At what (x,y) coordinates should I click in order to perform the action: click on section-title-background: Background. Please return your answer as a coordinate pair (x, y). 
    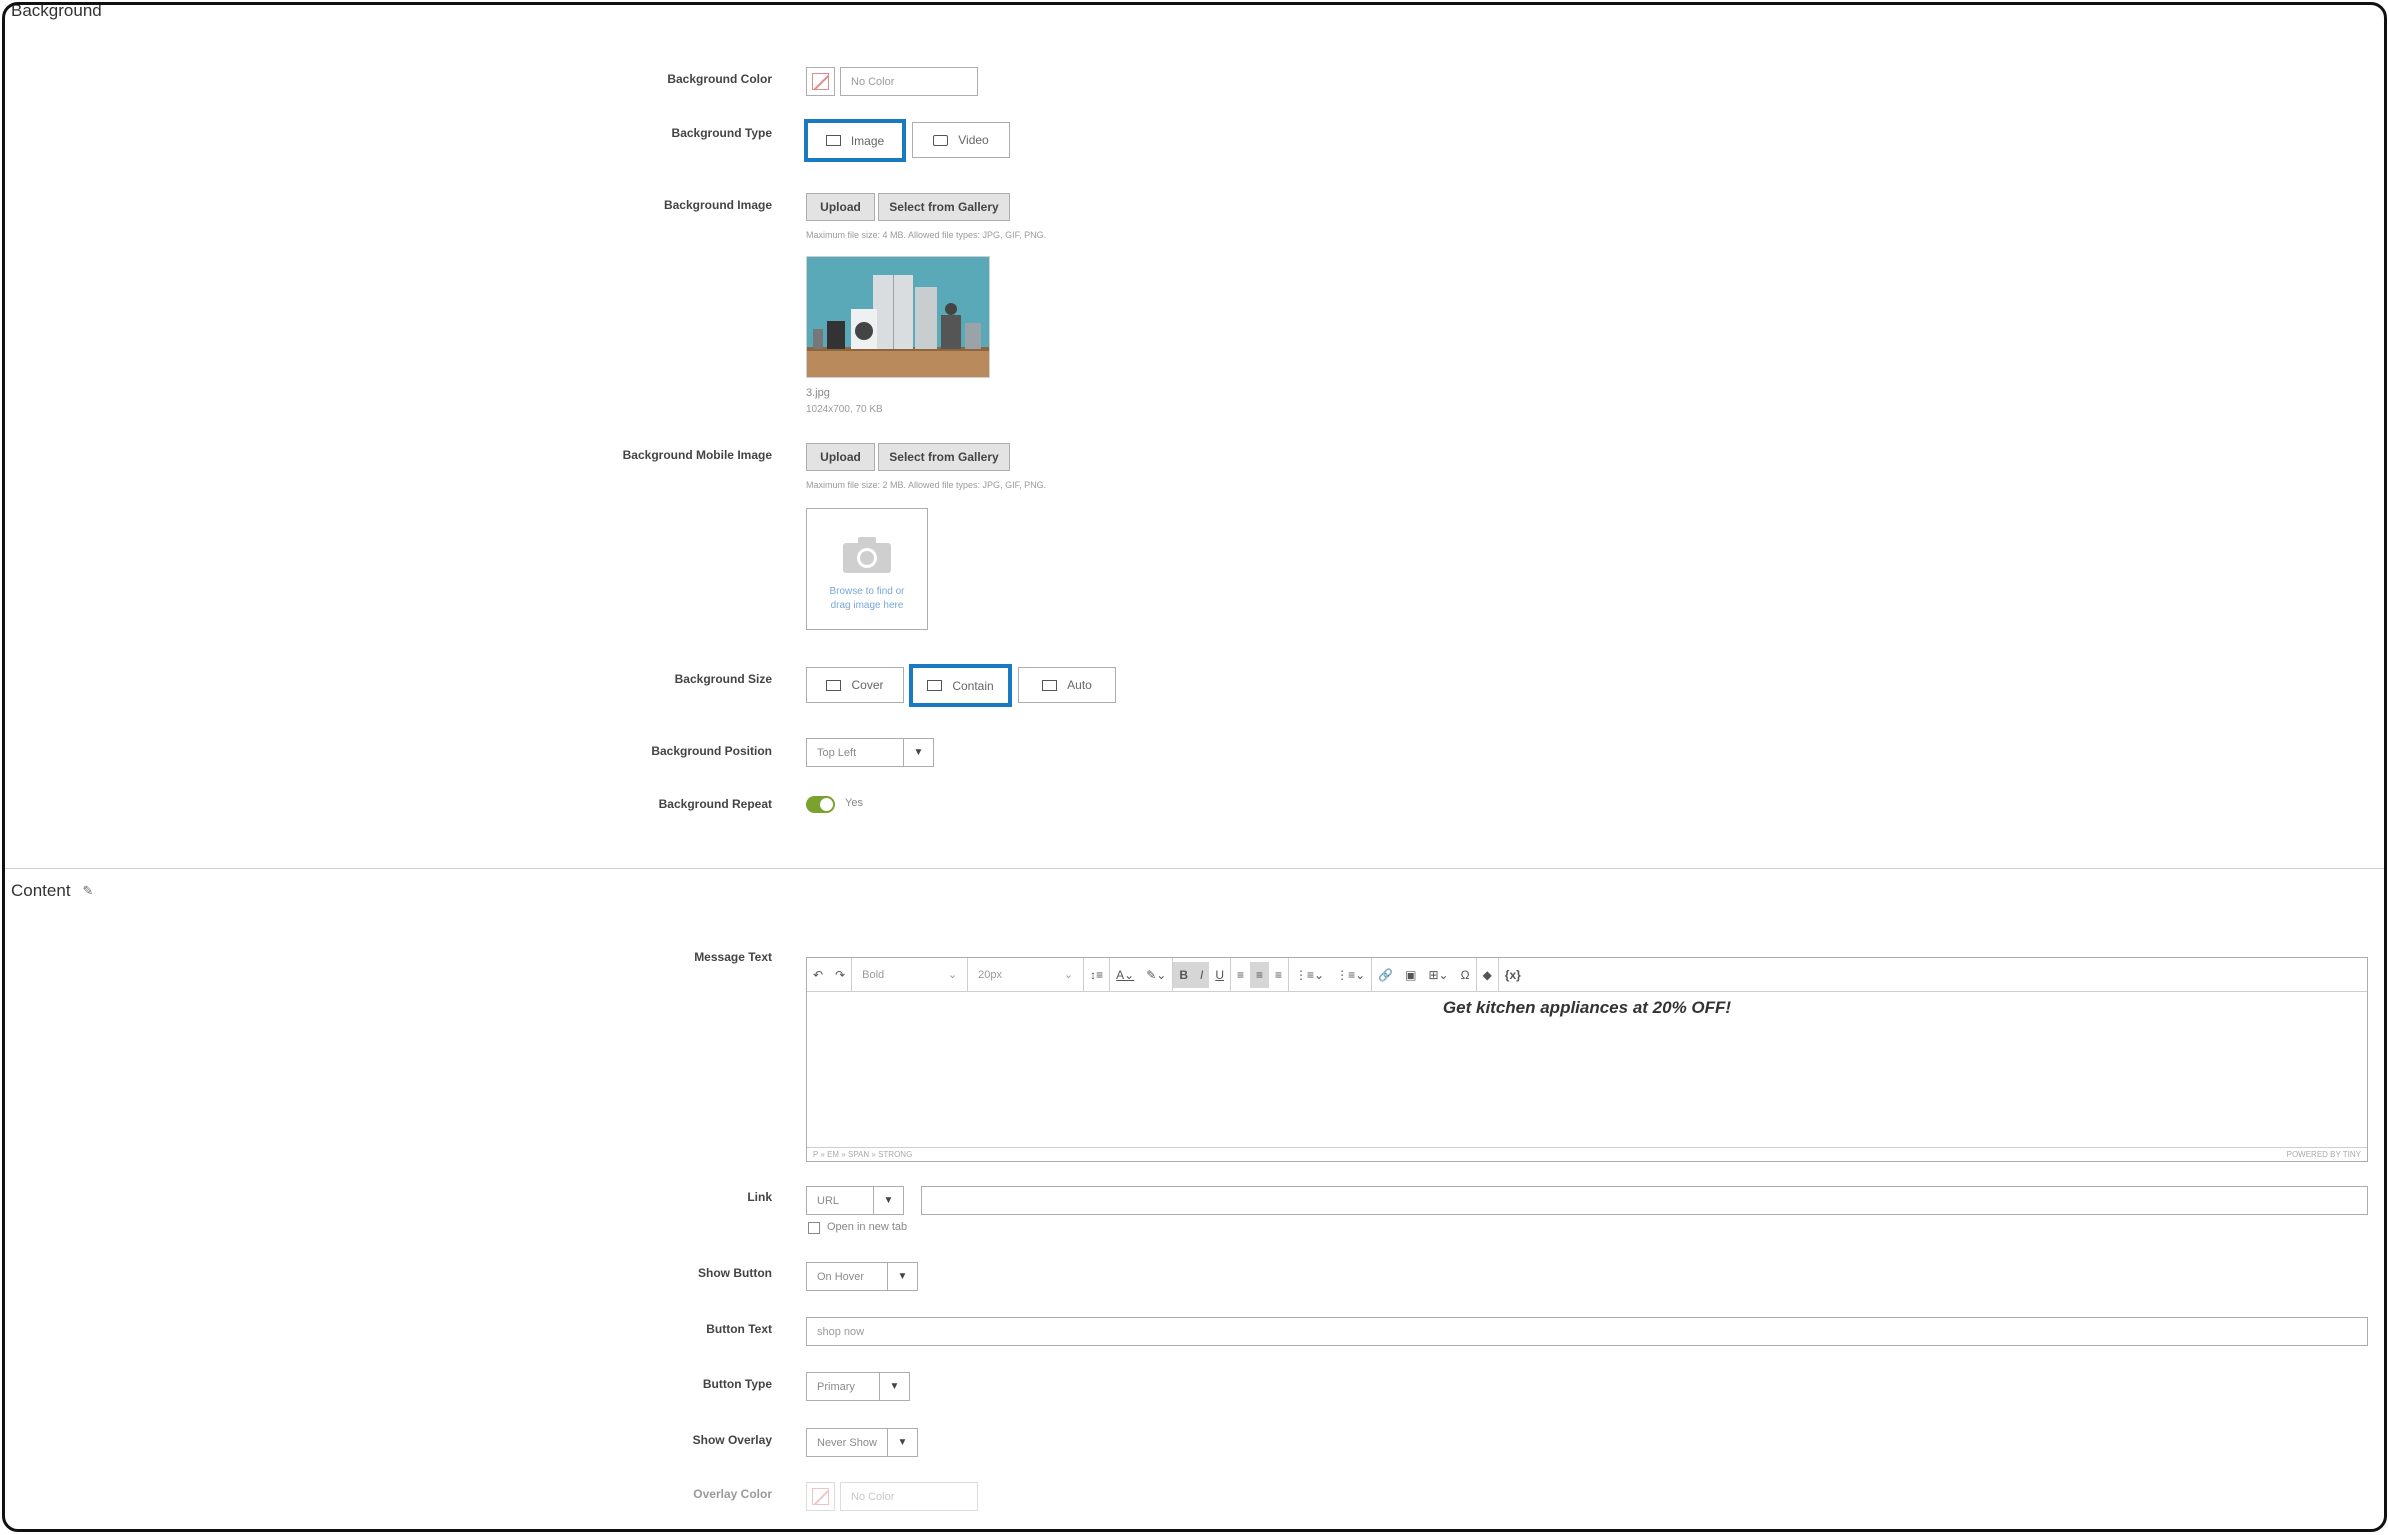
    Looking at the image, I should click on (56, 11).